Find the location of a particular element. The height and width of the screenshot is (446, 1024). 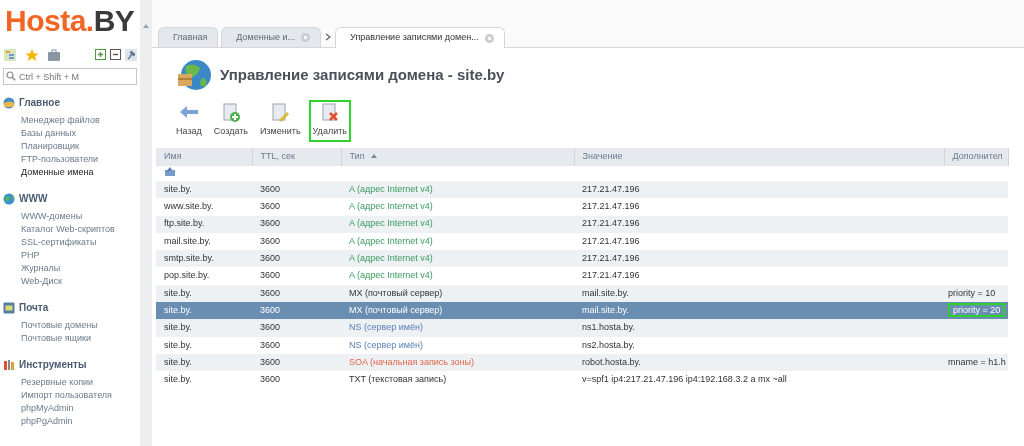

scrollbar is located at coordinates (146, 223).